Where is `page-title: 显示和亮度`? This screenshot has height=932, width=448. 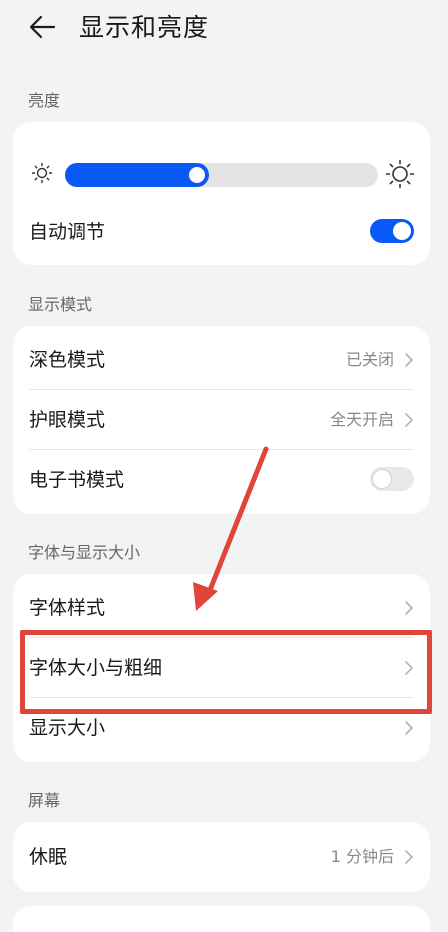 page-title: 显示和亮度 is located at coordinates (144, 27).